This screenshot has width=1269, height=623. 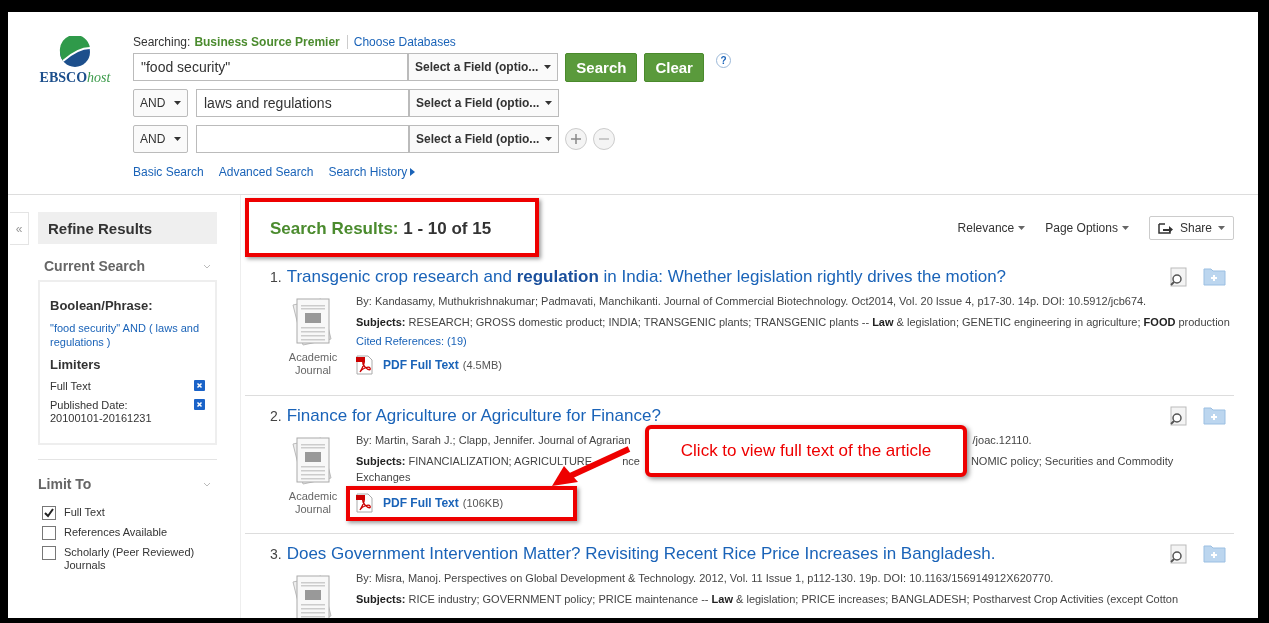 What do you see at coordinates (71, 386) in the screenshot?
I see `limiter-text: Full Text` at bounding box center [71, 386].